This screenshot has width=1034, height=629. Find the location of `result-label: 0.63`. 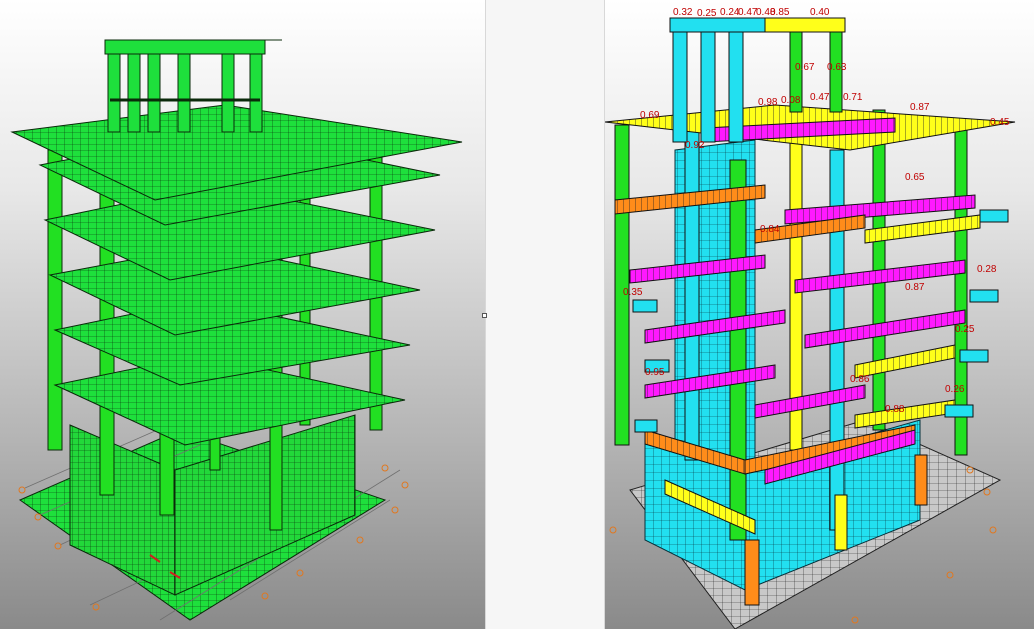

result-label: 0.63 is located at coordinates (837, 67).